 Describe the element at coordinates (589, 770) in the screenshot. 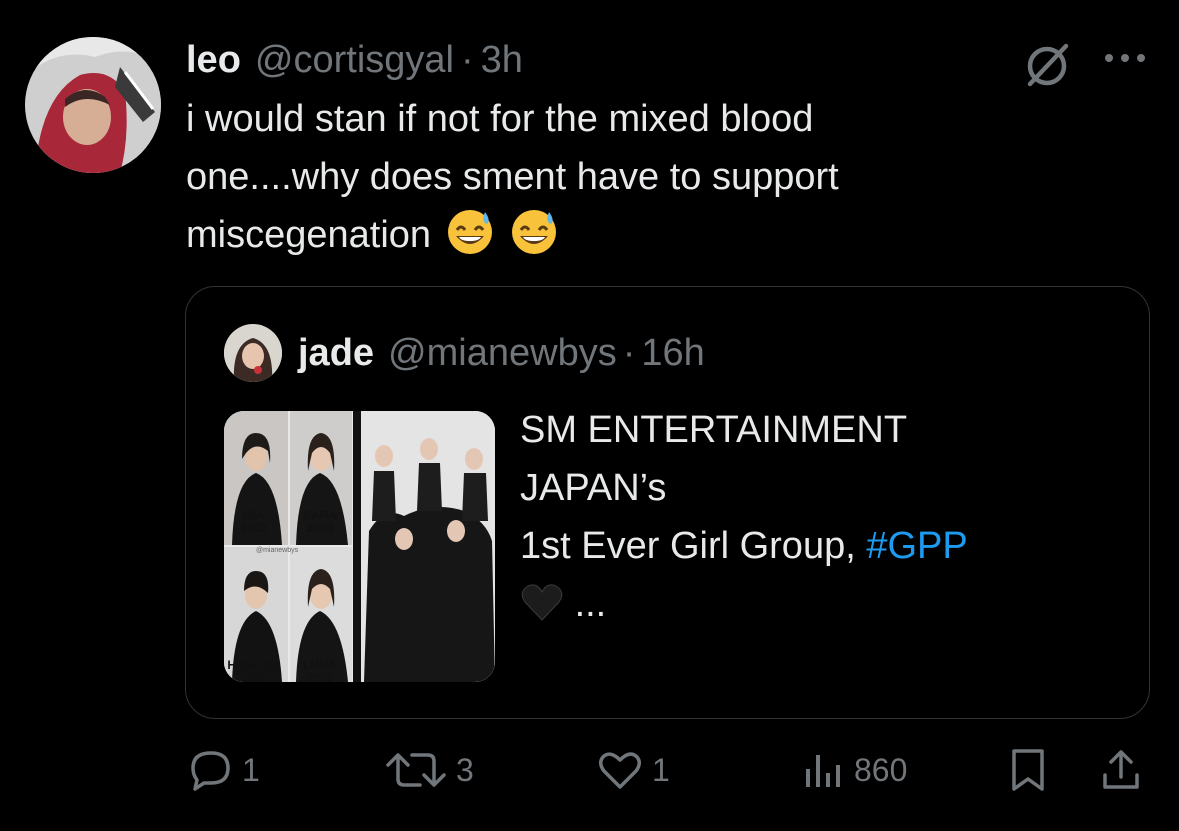

I see `action-bar: 1 3 1 860` at that location.